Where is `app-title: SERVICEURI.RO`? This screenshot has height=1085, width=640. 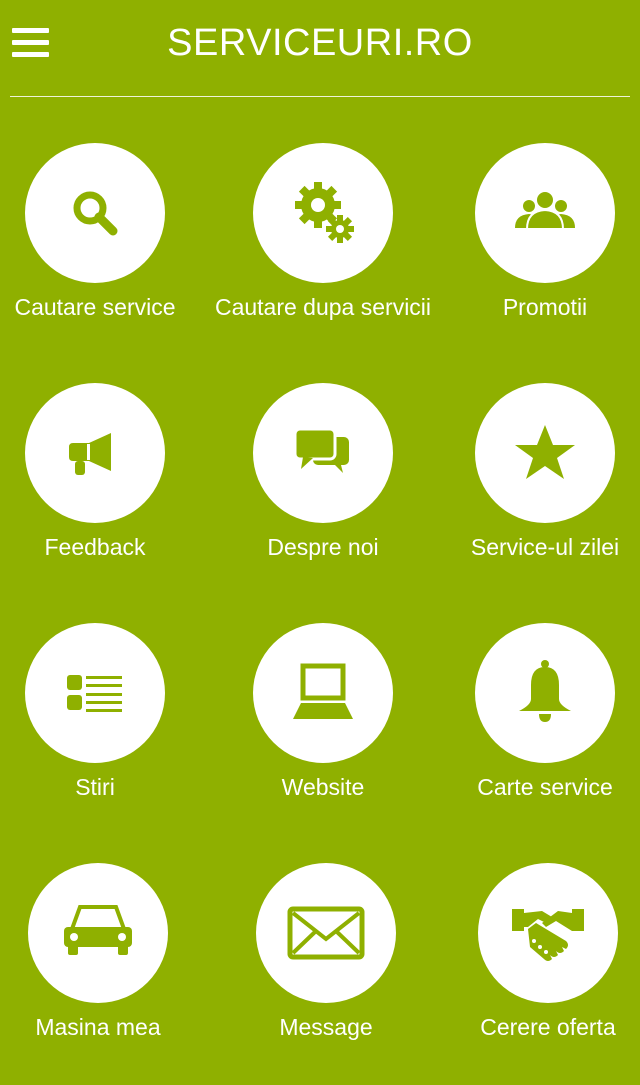
app-title: SERVICEURI.RO is located at coordinates (320, 43).